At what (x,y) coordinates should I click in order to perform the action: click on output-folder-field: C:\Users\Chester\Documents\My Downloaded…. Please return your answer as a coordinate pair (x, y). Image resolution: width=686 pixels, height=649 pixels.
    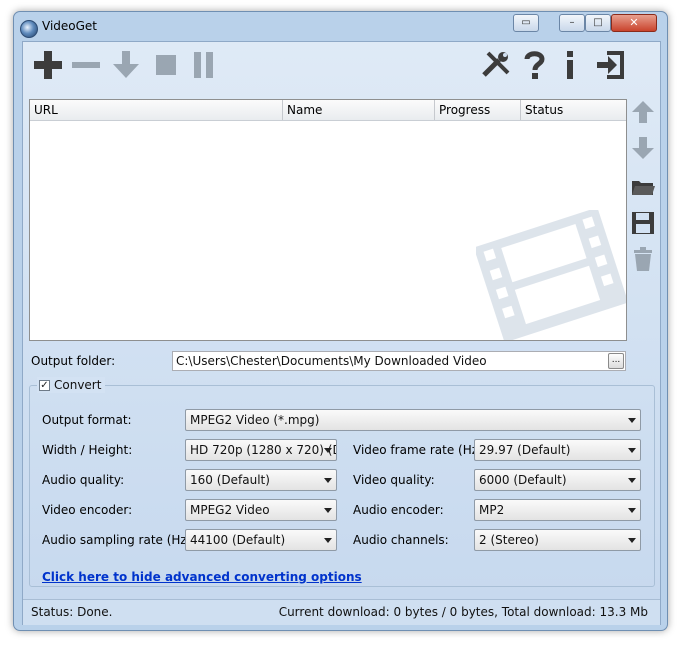
    Looking at the image, I should click on (399, 361).